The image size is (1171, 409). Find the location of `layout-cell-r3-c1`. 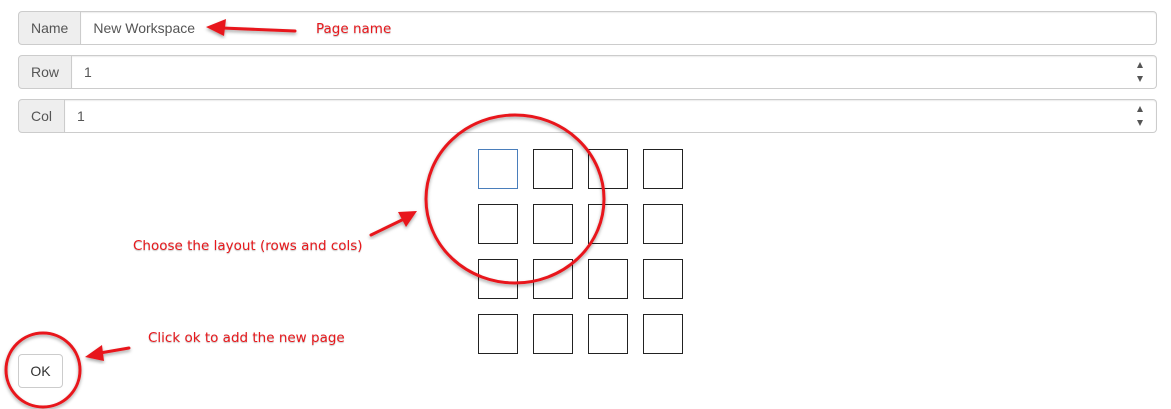

layout-cell-r3-c1 is located at coordinates (498, 279).